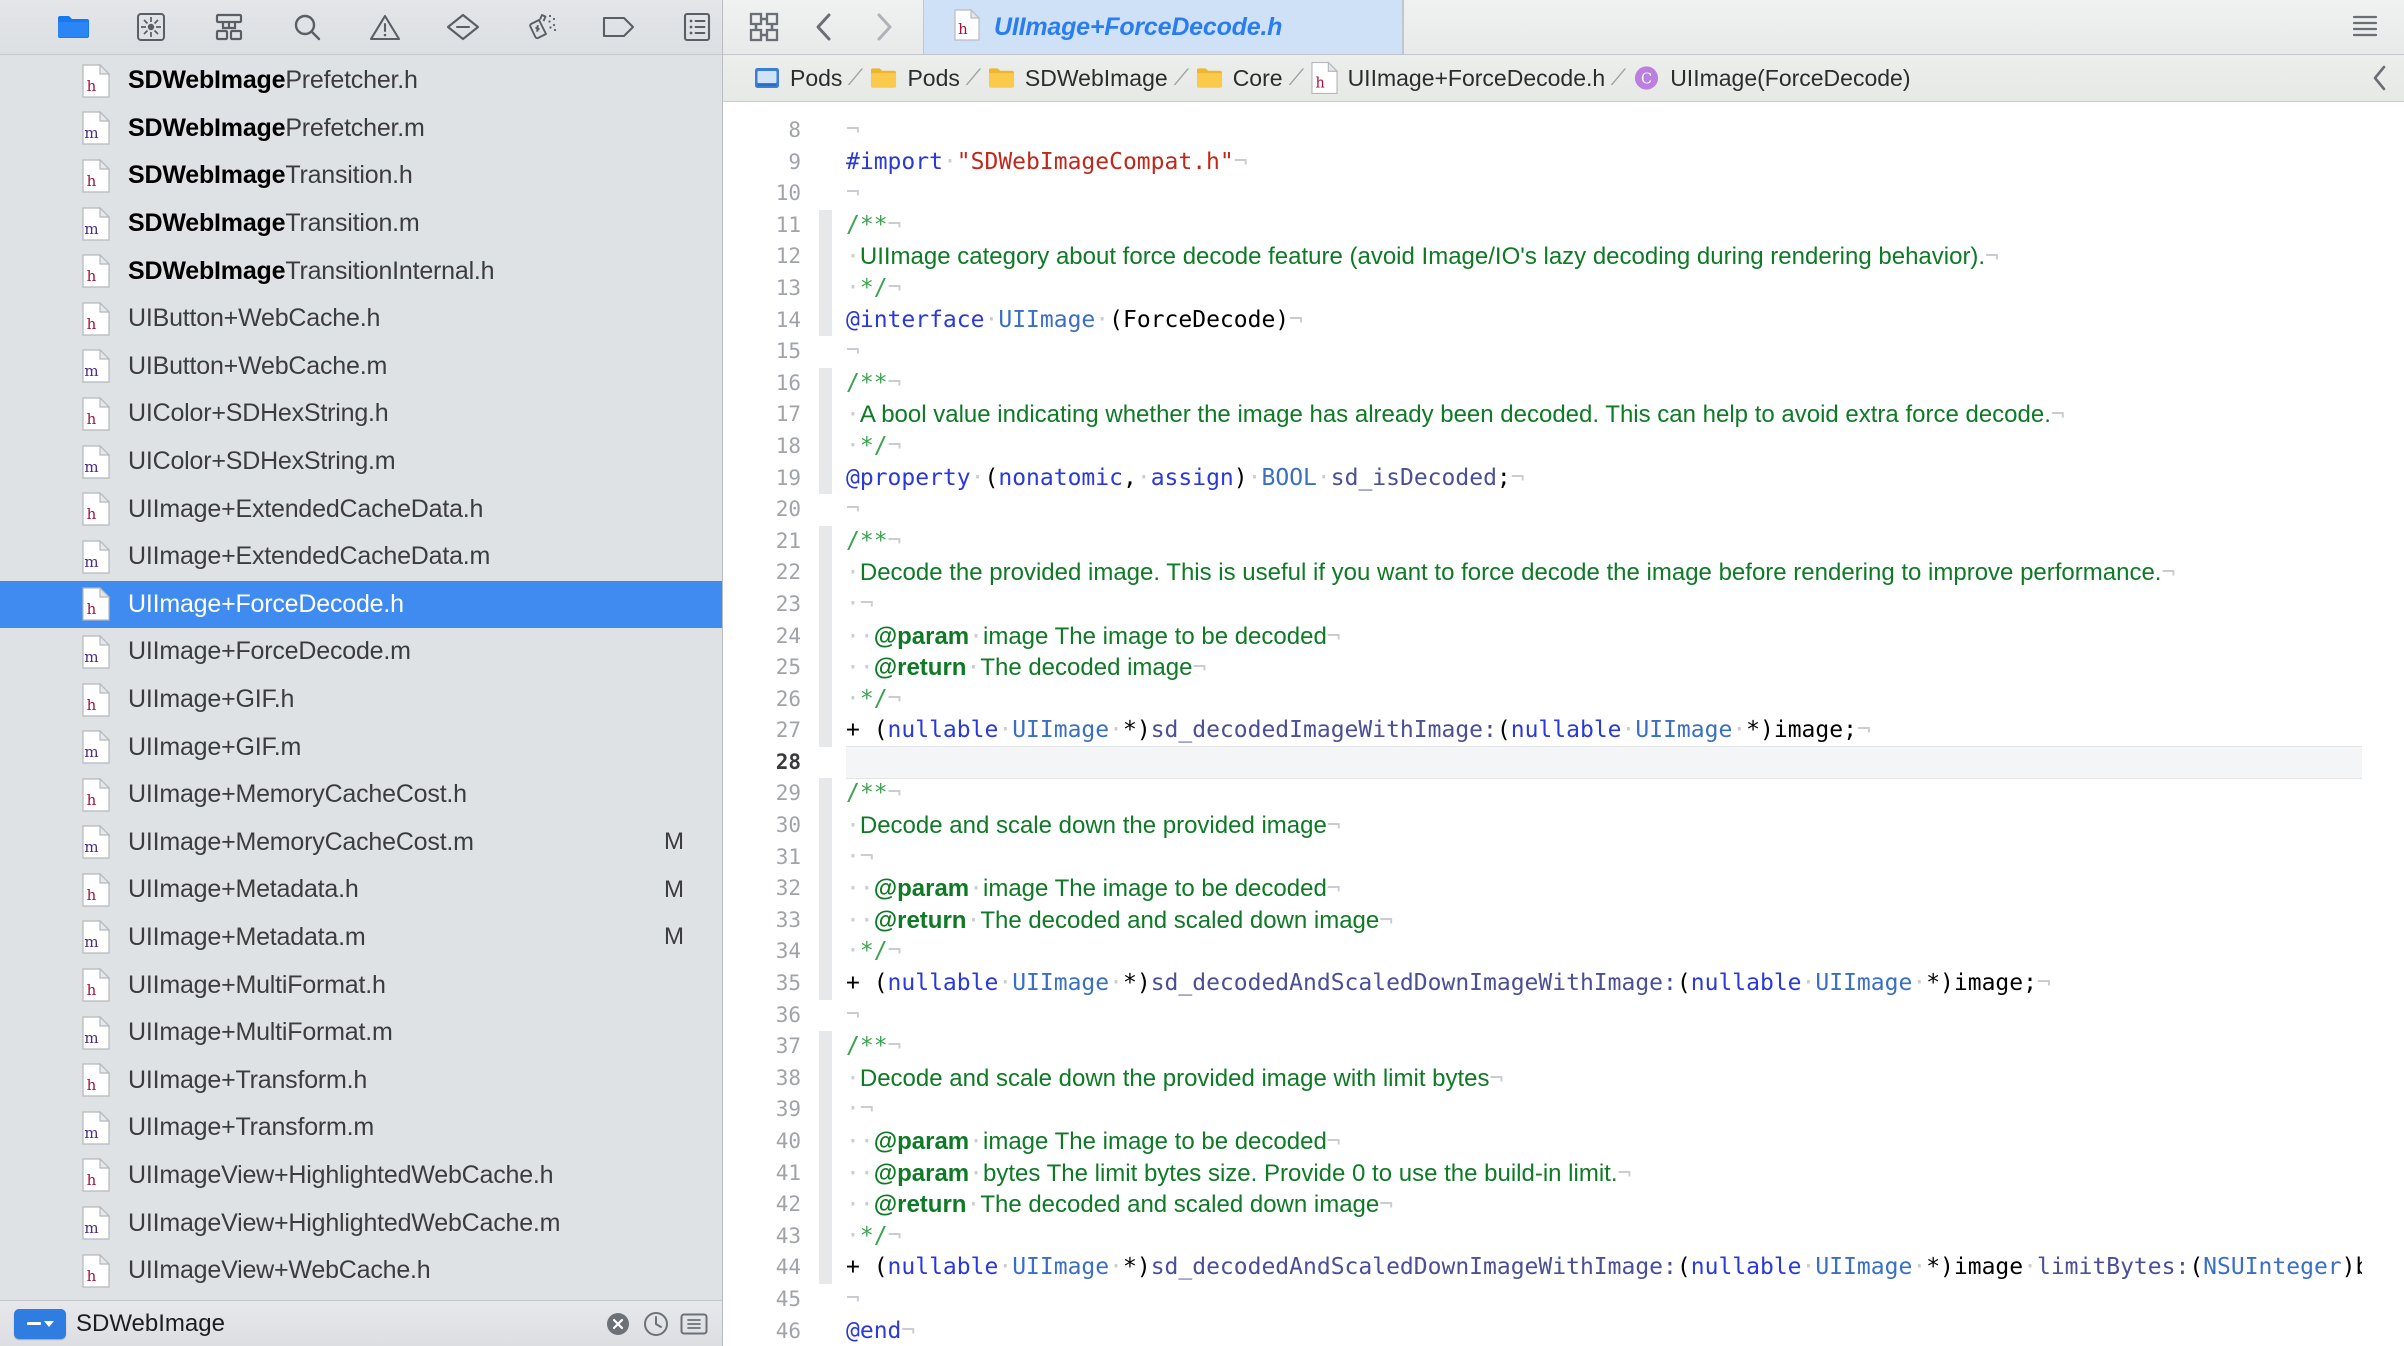 This screenshot has height=1346, width=2404. I want to click on file-row: m UIImage+ExtendedCacheData.m, so click(361, 557).